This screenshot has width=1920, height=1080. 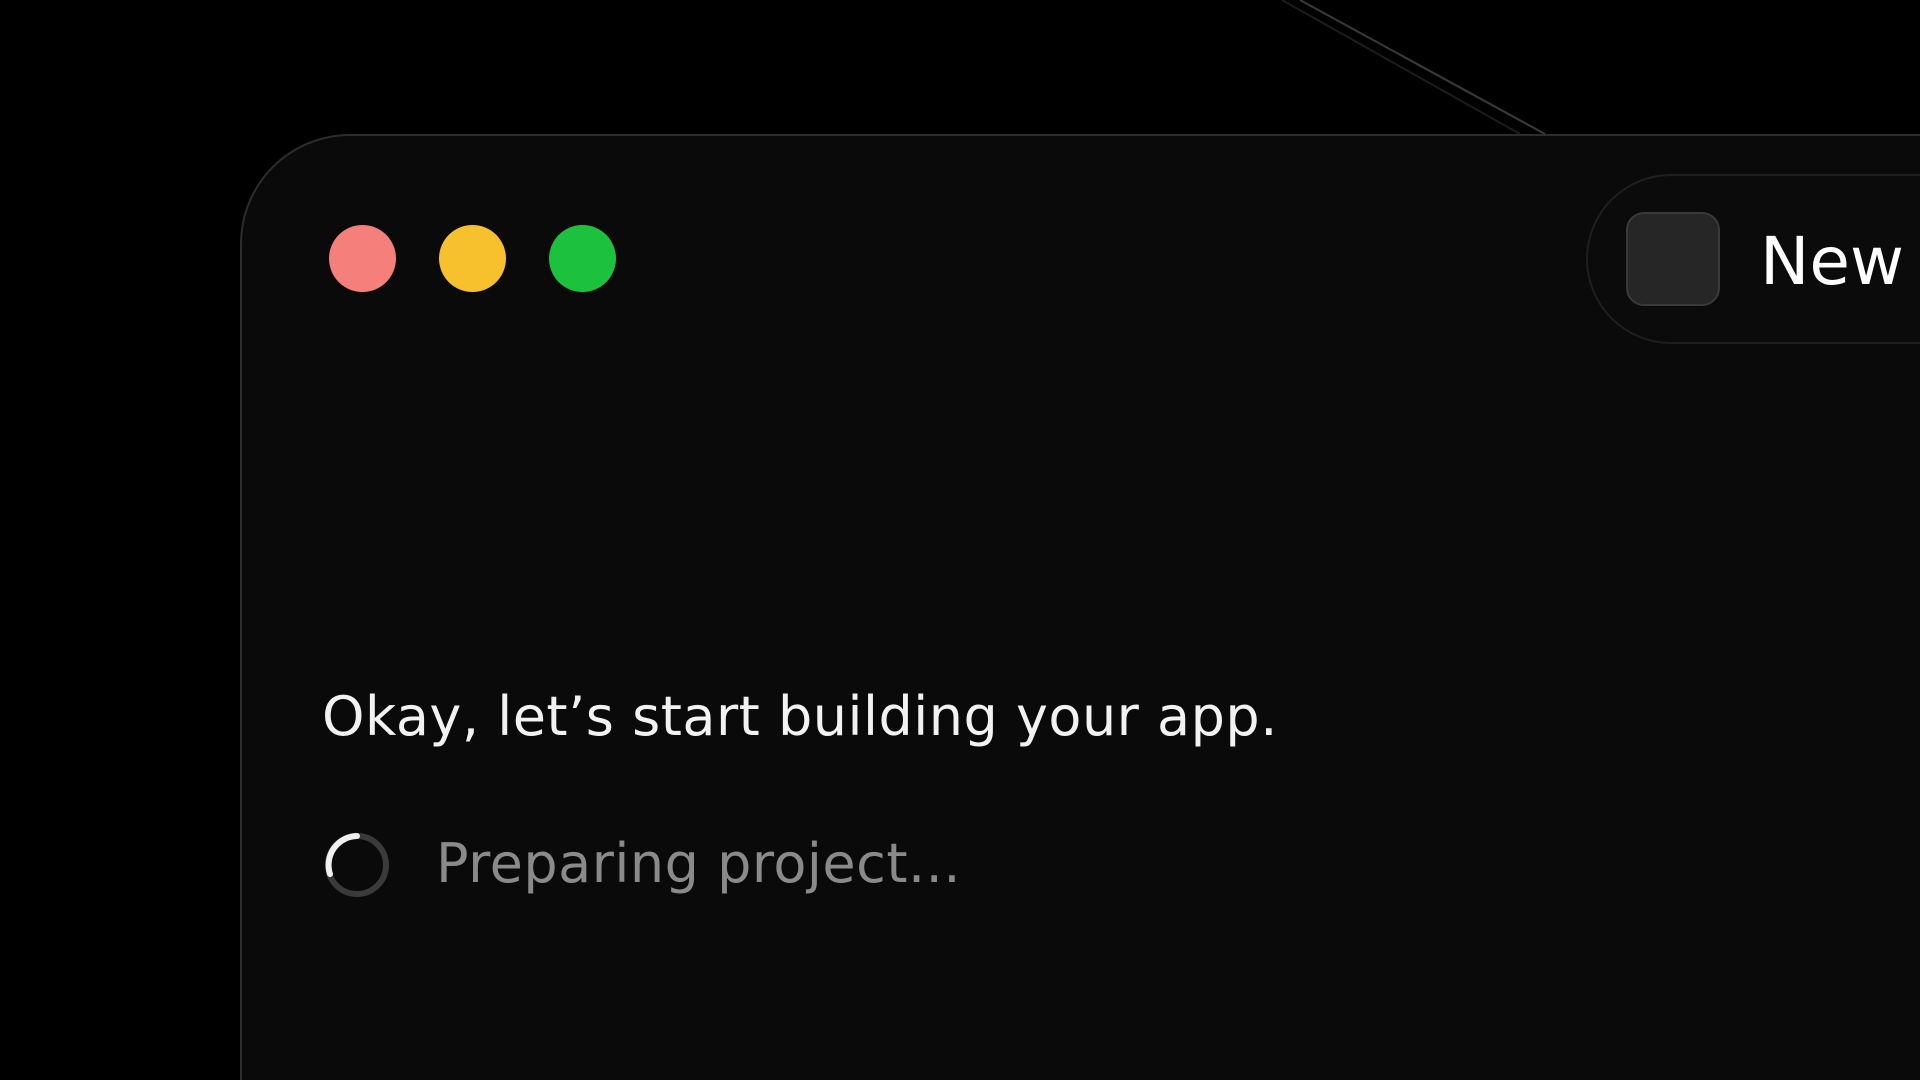 What do you see at coordinates (1832, 261) in the screenshot?
I see `new-button-label: New` at bounding box center [1832, 261].